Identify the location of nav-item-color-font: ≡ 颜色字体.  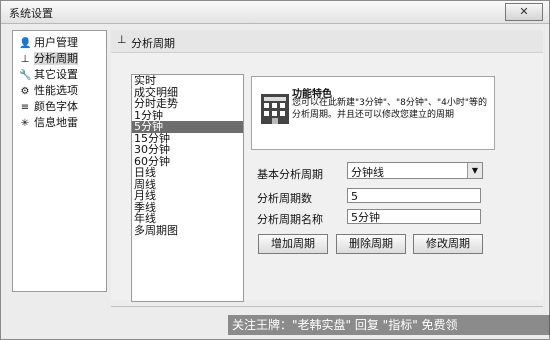
(48, 107).